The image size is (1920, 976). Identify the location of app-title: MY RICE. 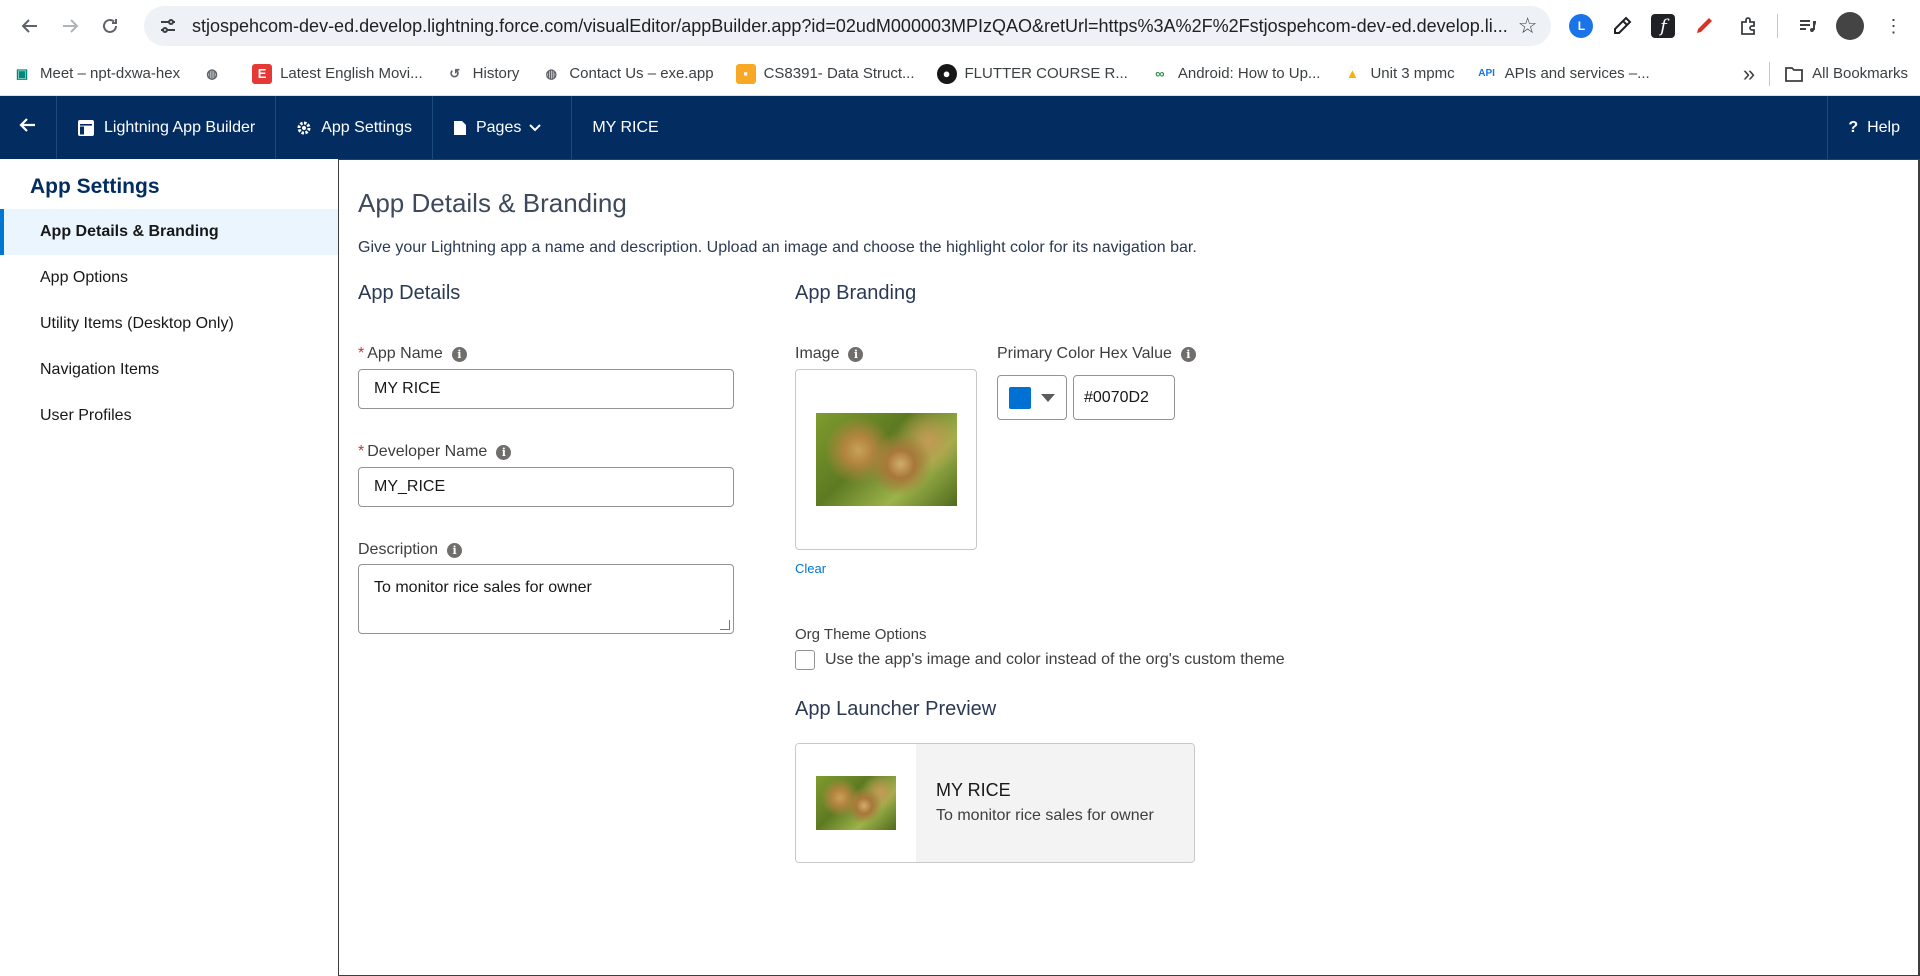
(625, 127).